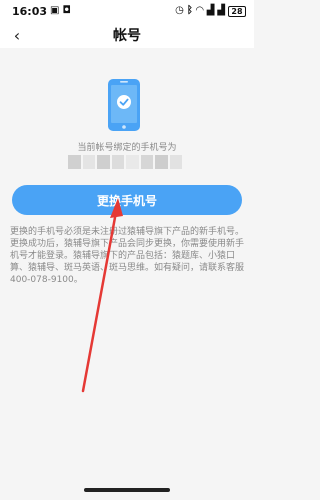 This screenshot has width=320, height=500. I want to click on back-arrow-icon: ‹, so click(17, 35).